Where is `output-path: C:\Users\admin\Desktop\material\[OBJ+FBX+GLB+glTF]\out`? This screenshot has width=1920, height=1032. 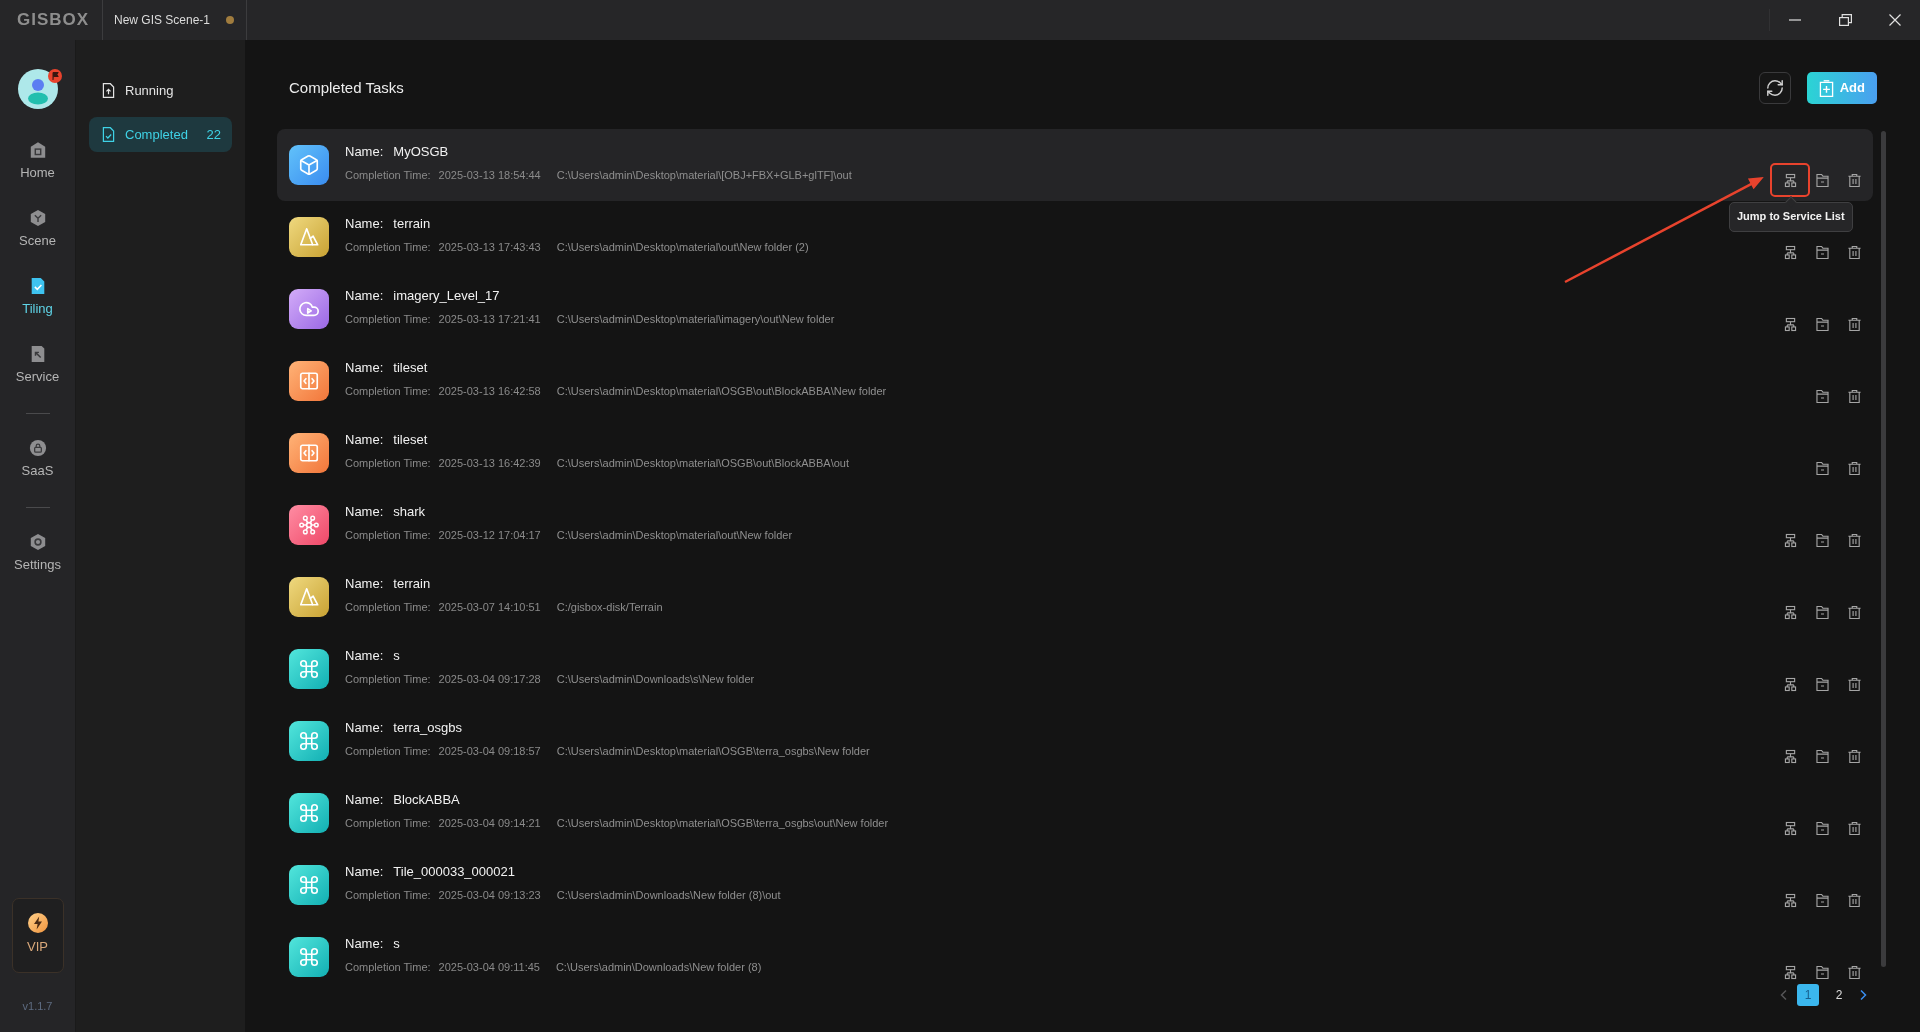 output-path: C:\Users\admin\Desktop\material\[OBJ+FBX+GLB+glTF]\out is located at coordinates (704, 175).